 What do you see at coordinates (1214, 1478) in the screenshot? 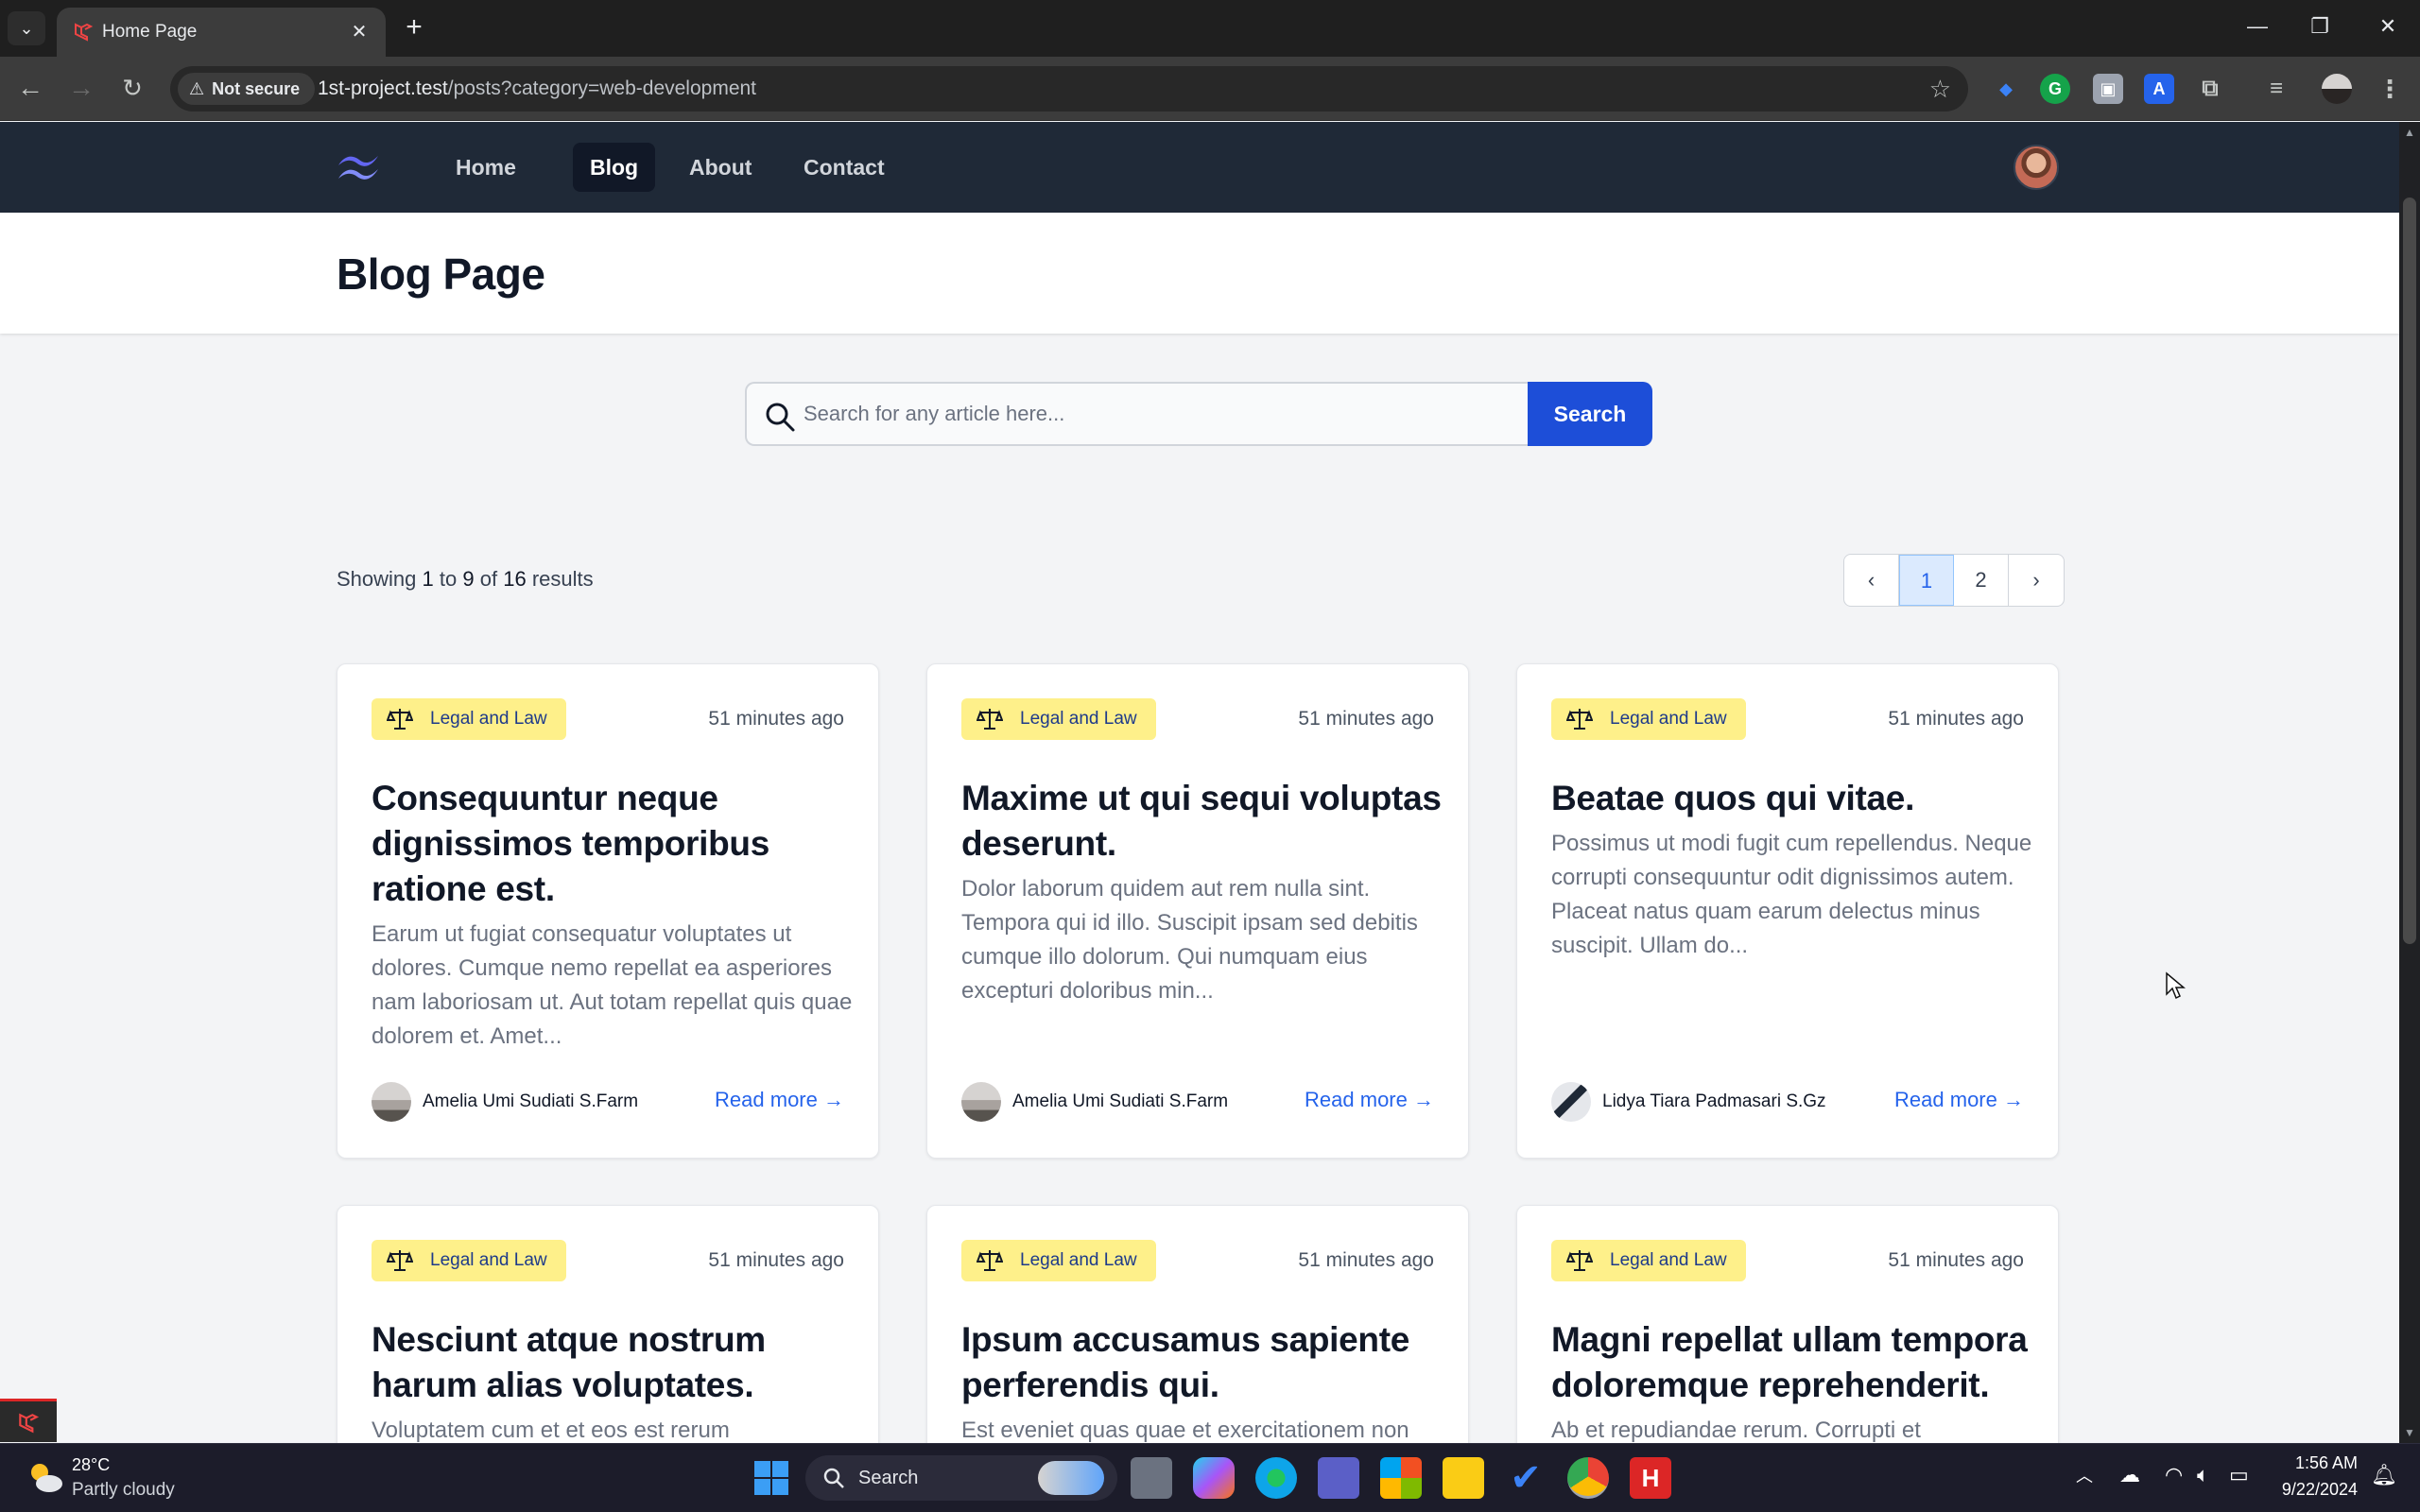
I see `copilot-icon` at bounding box center [1214, 1478].